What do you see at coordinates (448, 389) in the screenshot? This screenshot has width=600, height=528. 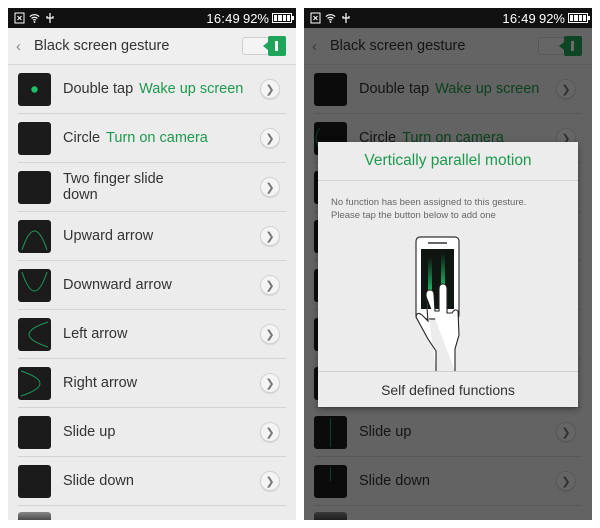 I see `self-defined-functions-button: Self defined functions` at bounding box center [448, 389].